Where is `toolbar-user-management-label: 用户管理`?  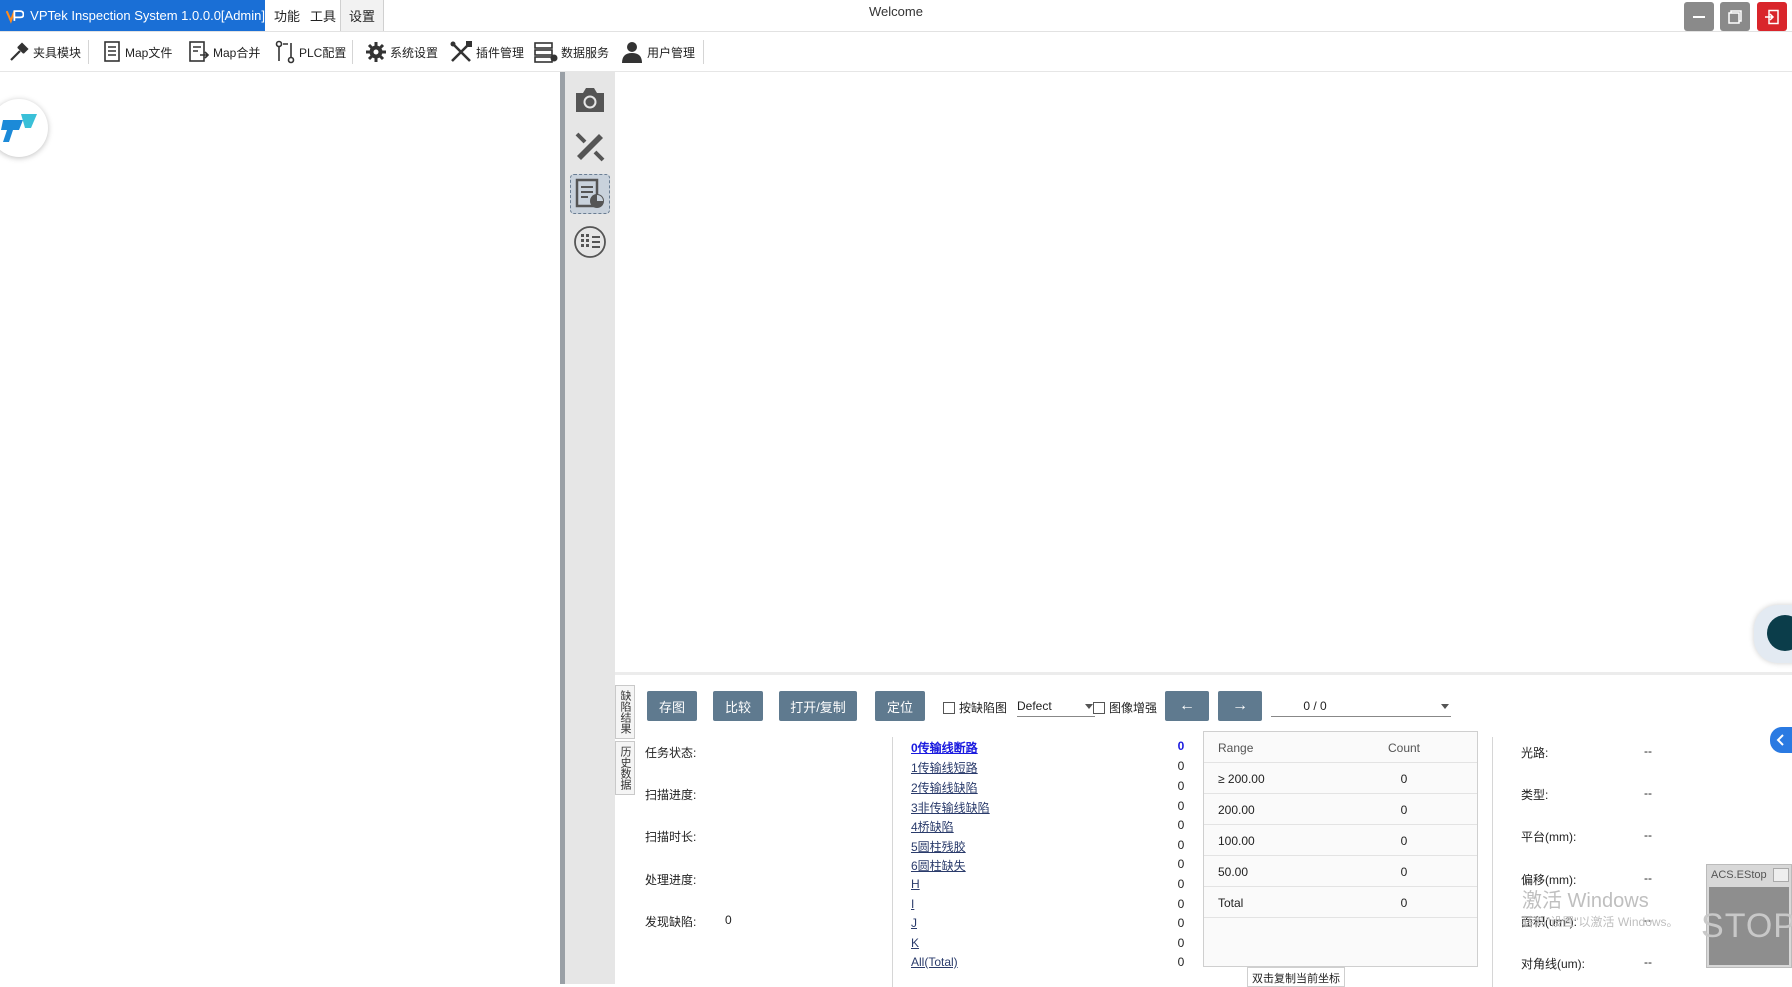 toolbar-user-management-label: 用户管理 is located at coordinates (671, 52).